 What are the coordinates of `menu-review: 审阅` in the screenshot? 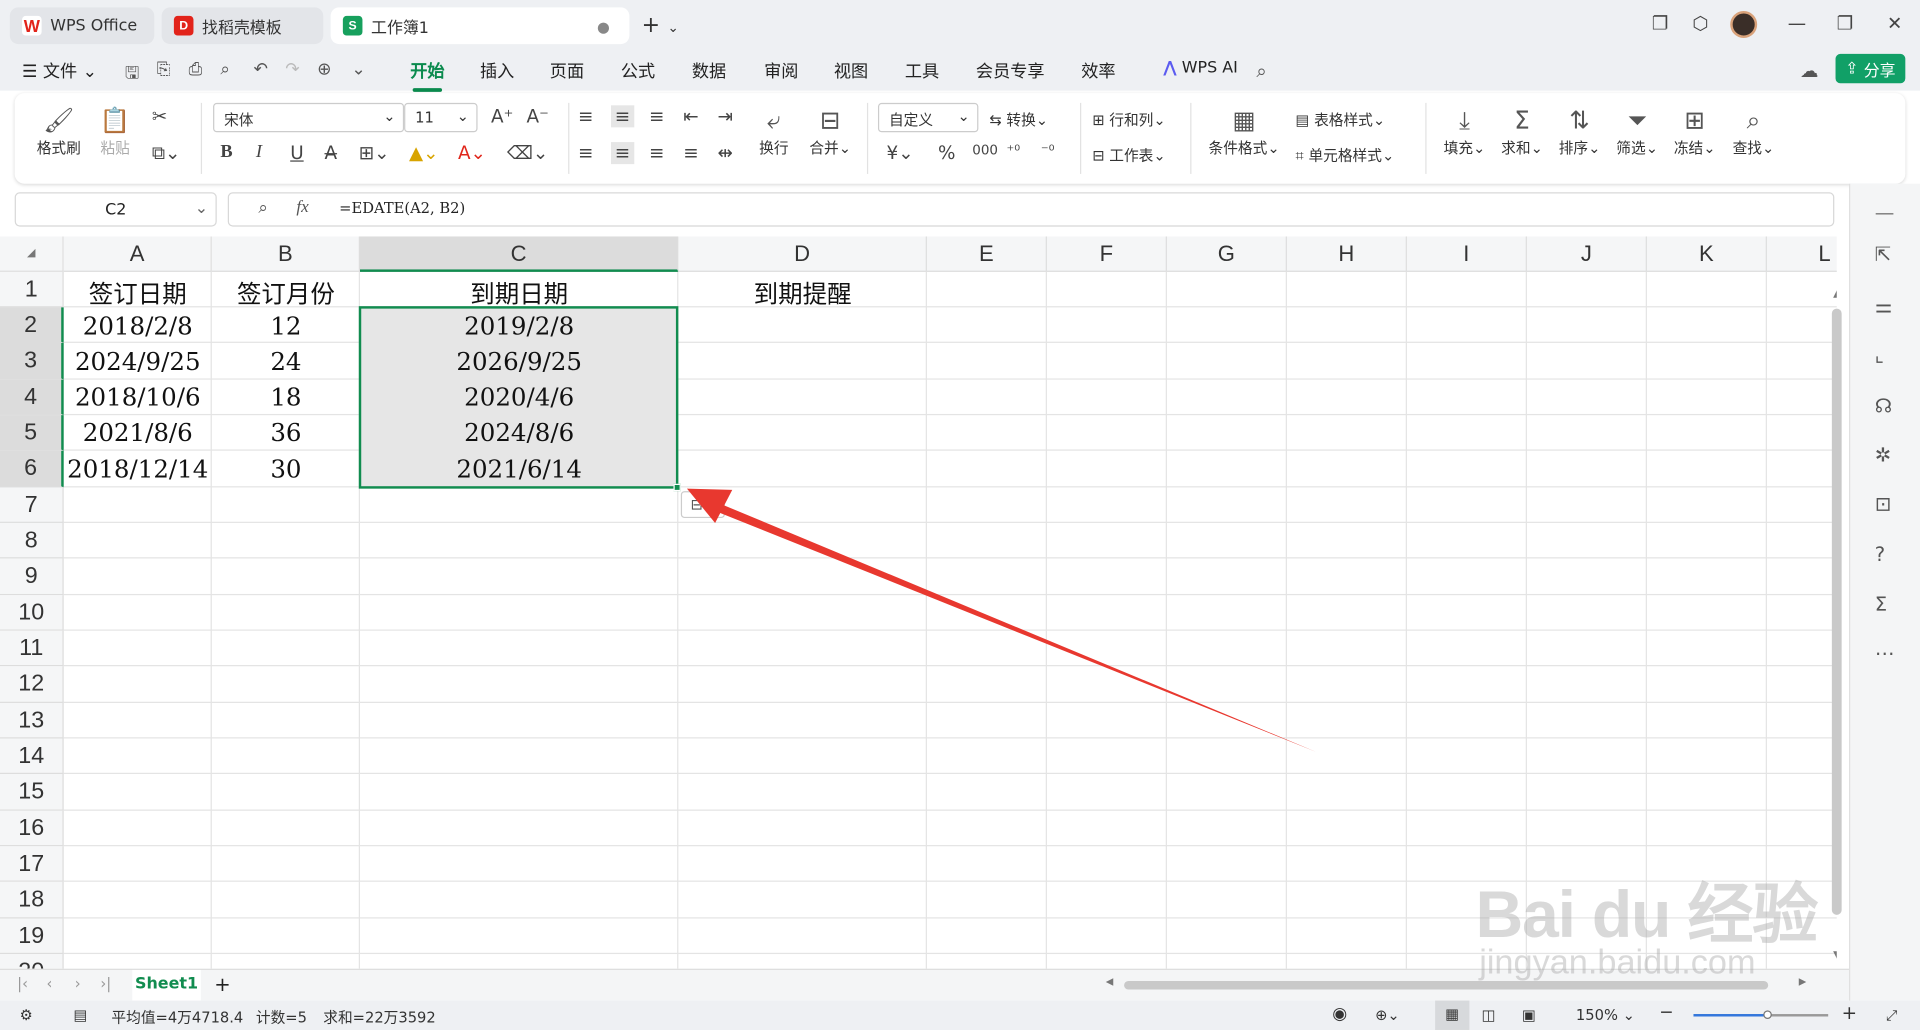 It's located at (781, 71).